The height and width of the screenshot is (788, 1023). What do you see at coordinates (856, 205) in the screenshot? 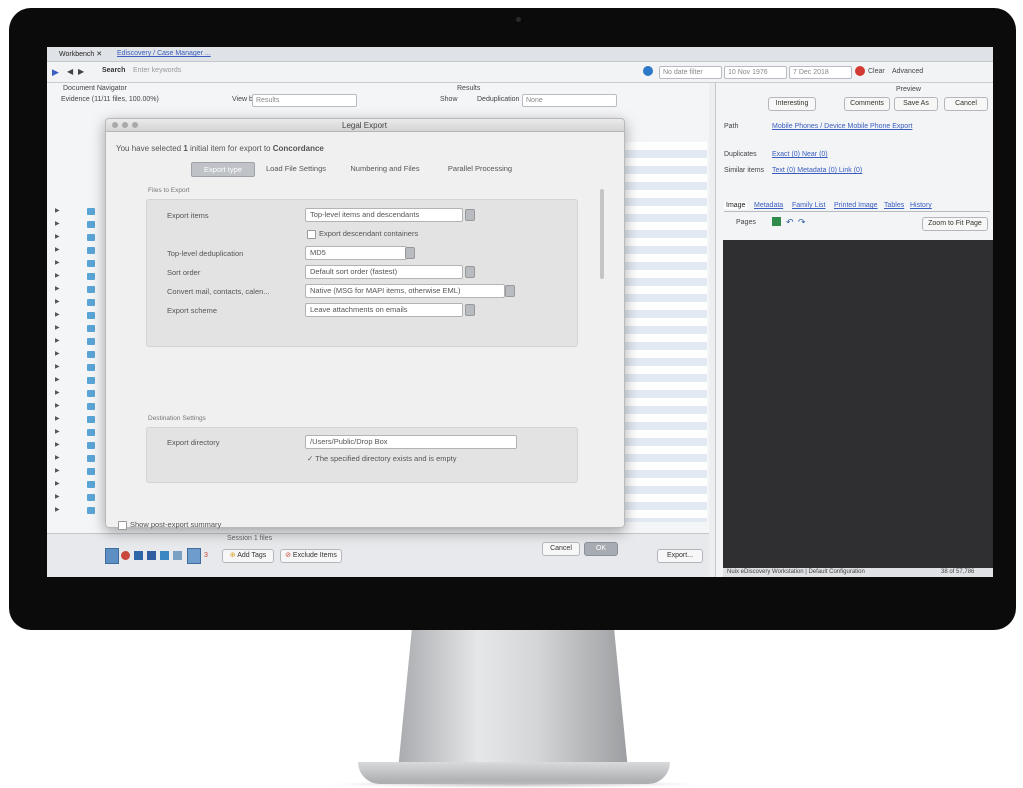
I see `tab-printed-image: Printed Image` at bounding box center [856, 205].